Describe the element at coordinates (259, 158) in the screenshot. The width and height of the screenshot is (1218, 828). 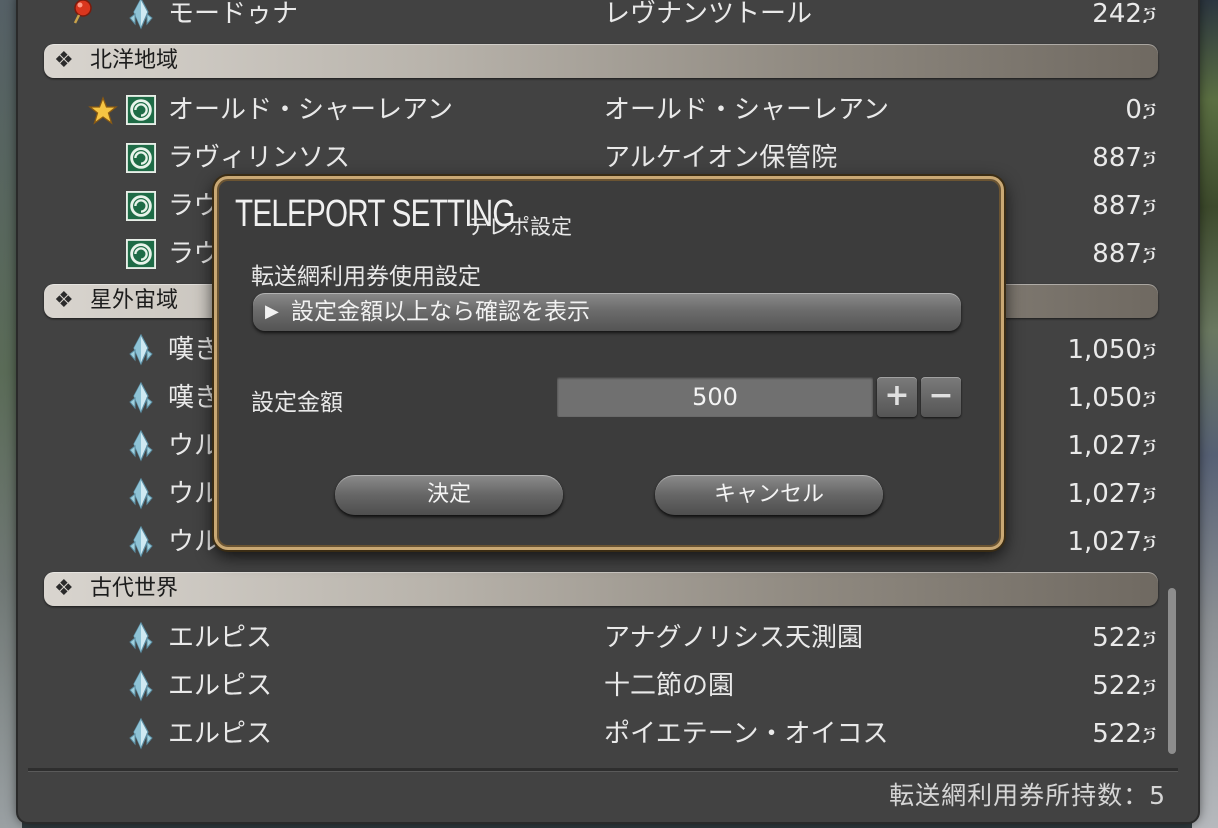
I see `aetheryte-name: ラヴィリンソス` at that location.